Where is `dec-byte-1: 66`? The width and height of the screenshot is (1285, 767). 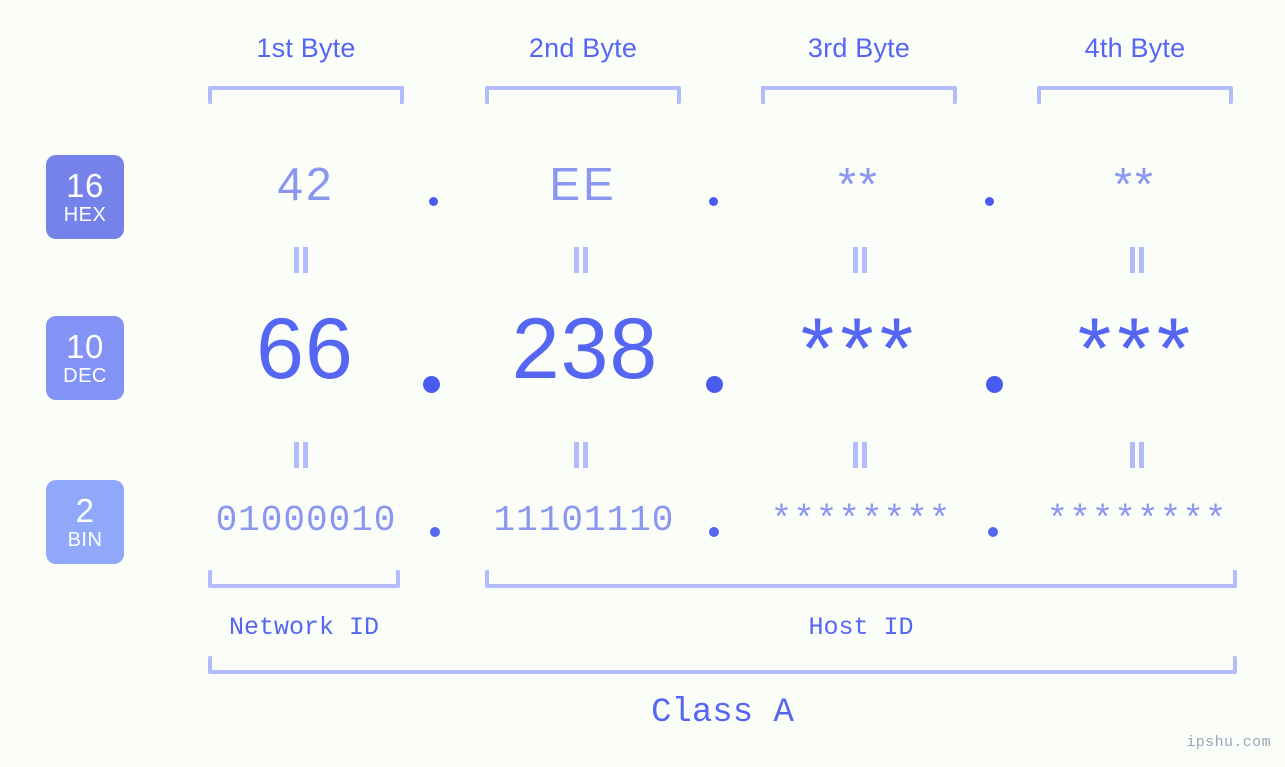 dec-byte-1: 66 is located at coordinates (305, 349).